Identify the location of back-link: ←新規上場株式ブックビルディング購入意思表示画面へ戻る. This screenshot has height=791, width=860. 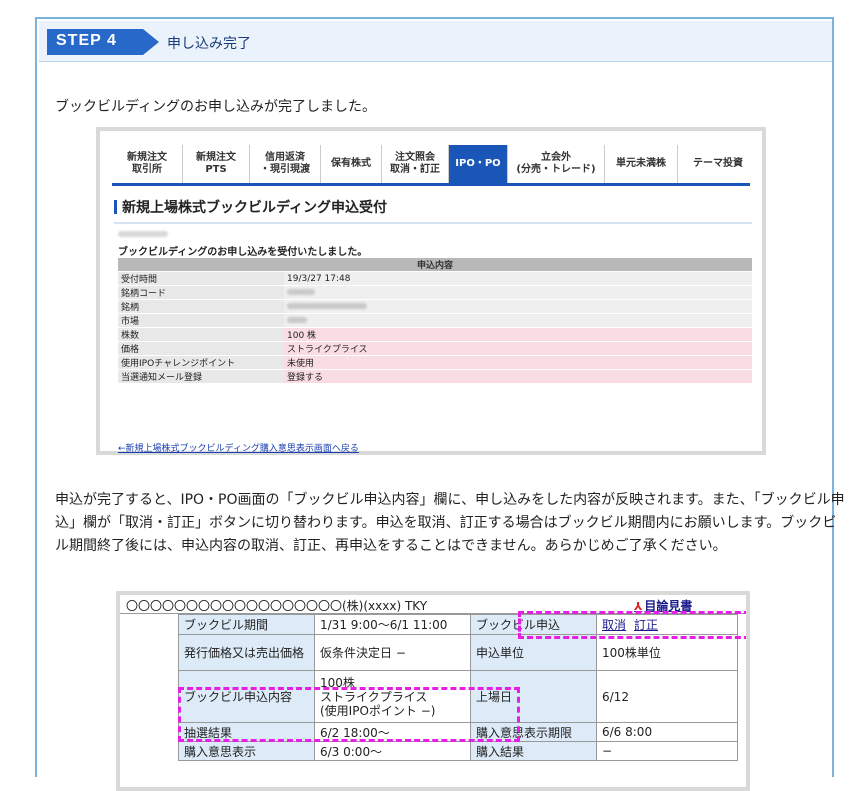
(238, 447).